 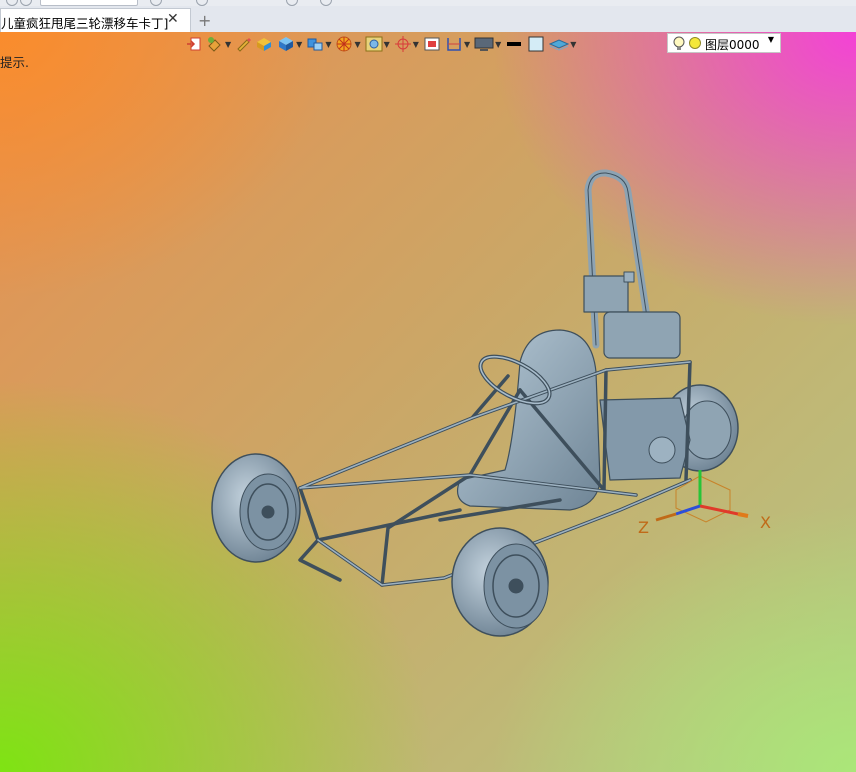 I want to click on document-tab-bar: 儿童疯狂甩尾三轮漂移车卡丁] ✕ +, so click(x=428, y=19).